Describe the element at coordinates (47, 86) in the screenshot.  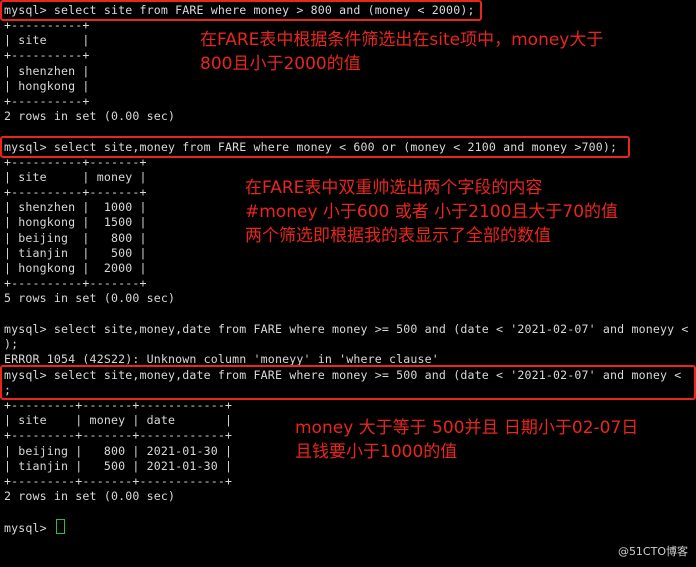
I see `terminal-line: | hongkong |` at that location.